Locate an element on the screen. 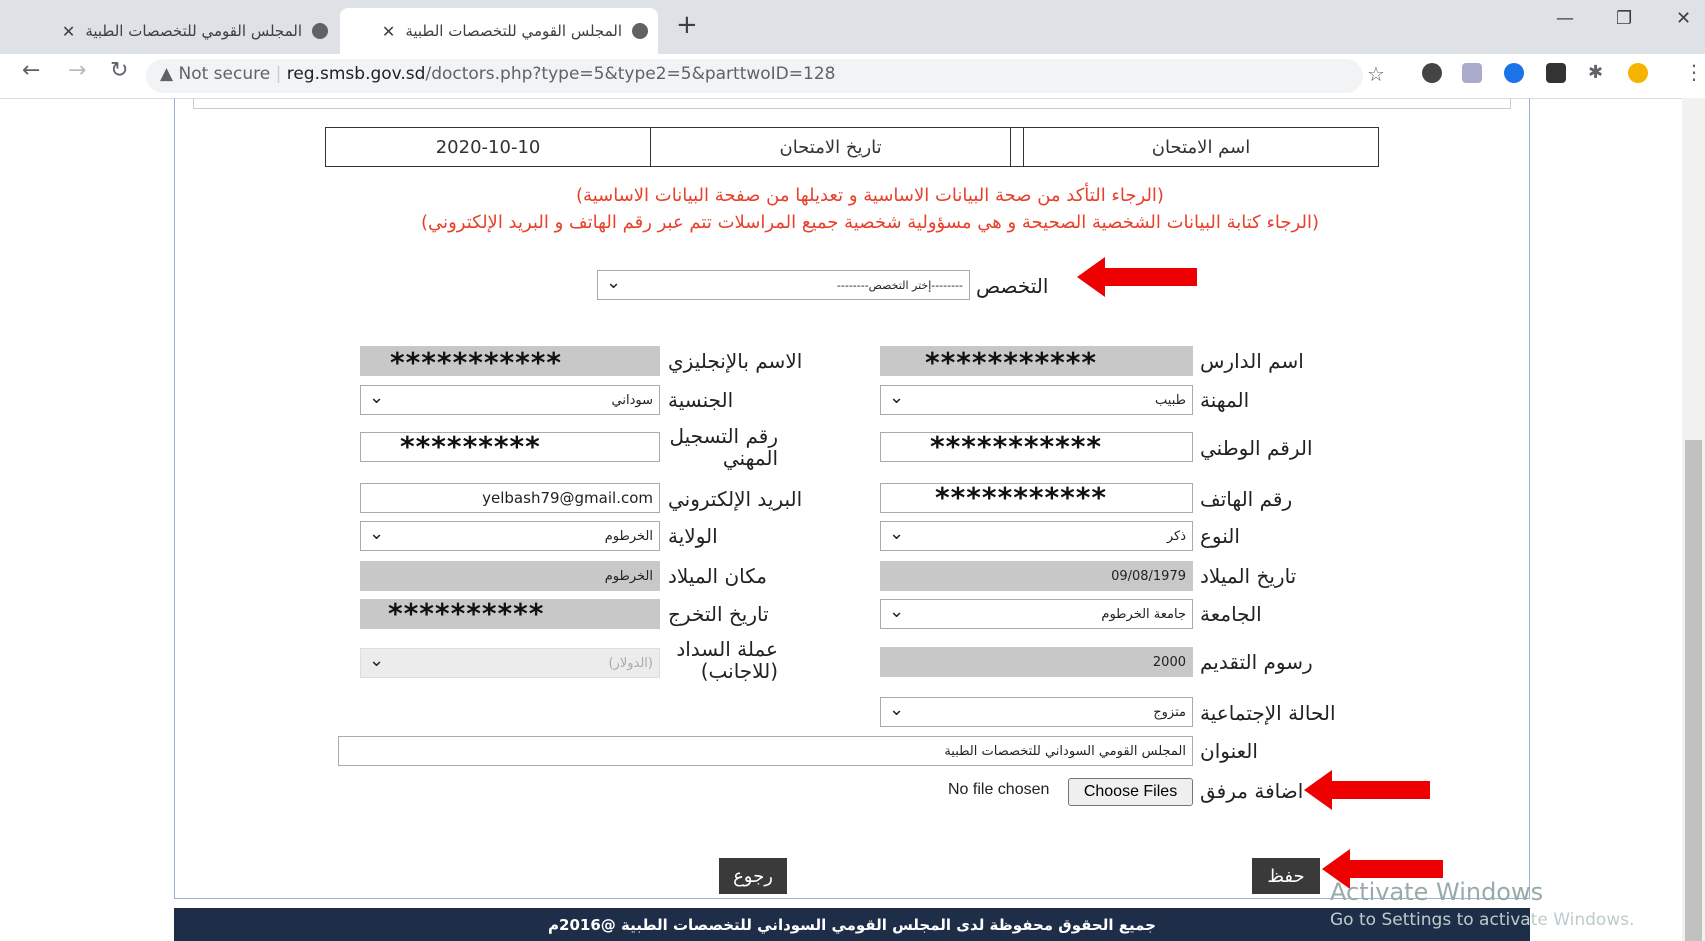 Image resolution: width=1705 pixels, height=941 pixels. reg-number-label: رقم التسجيل المهني is located at coordinates (723, 447).